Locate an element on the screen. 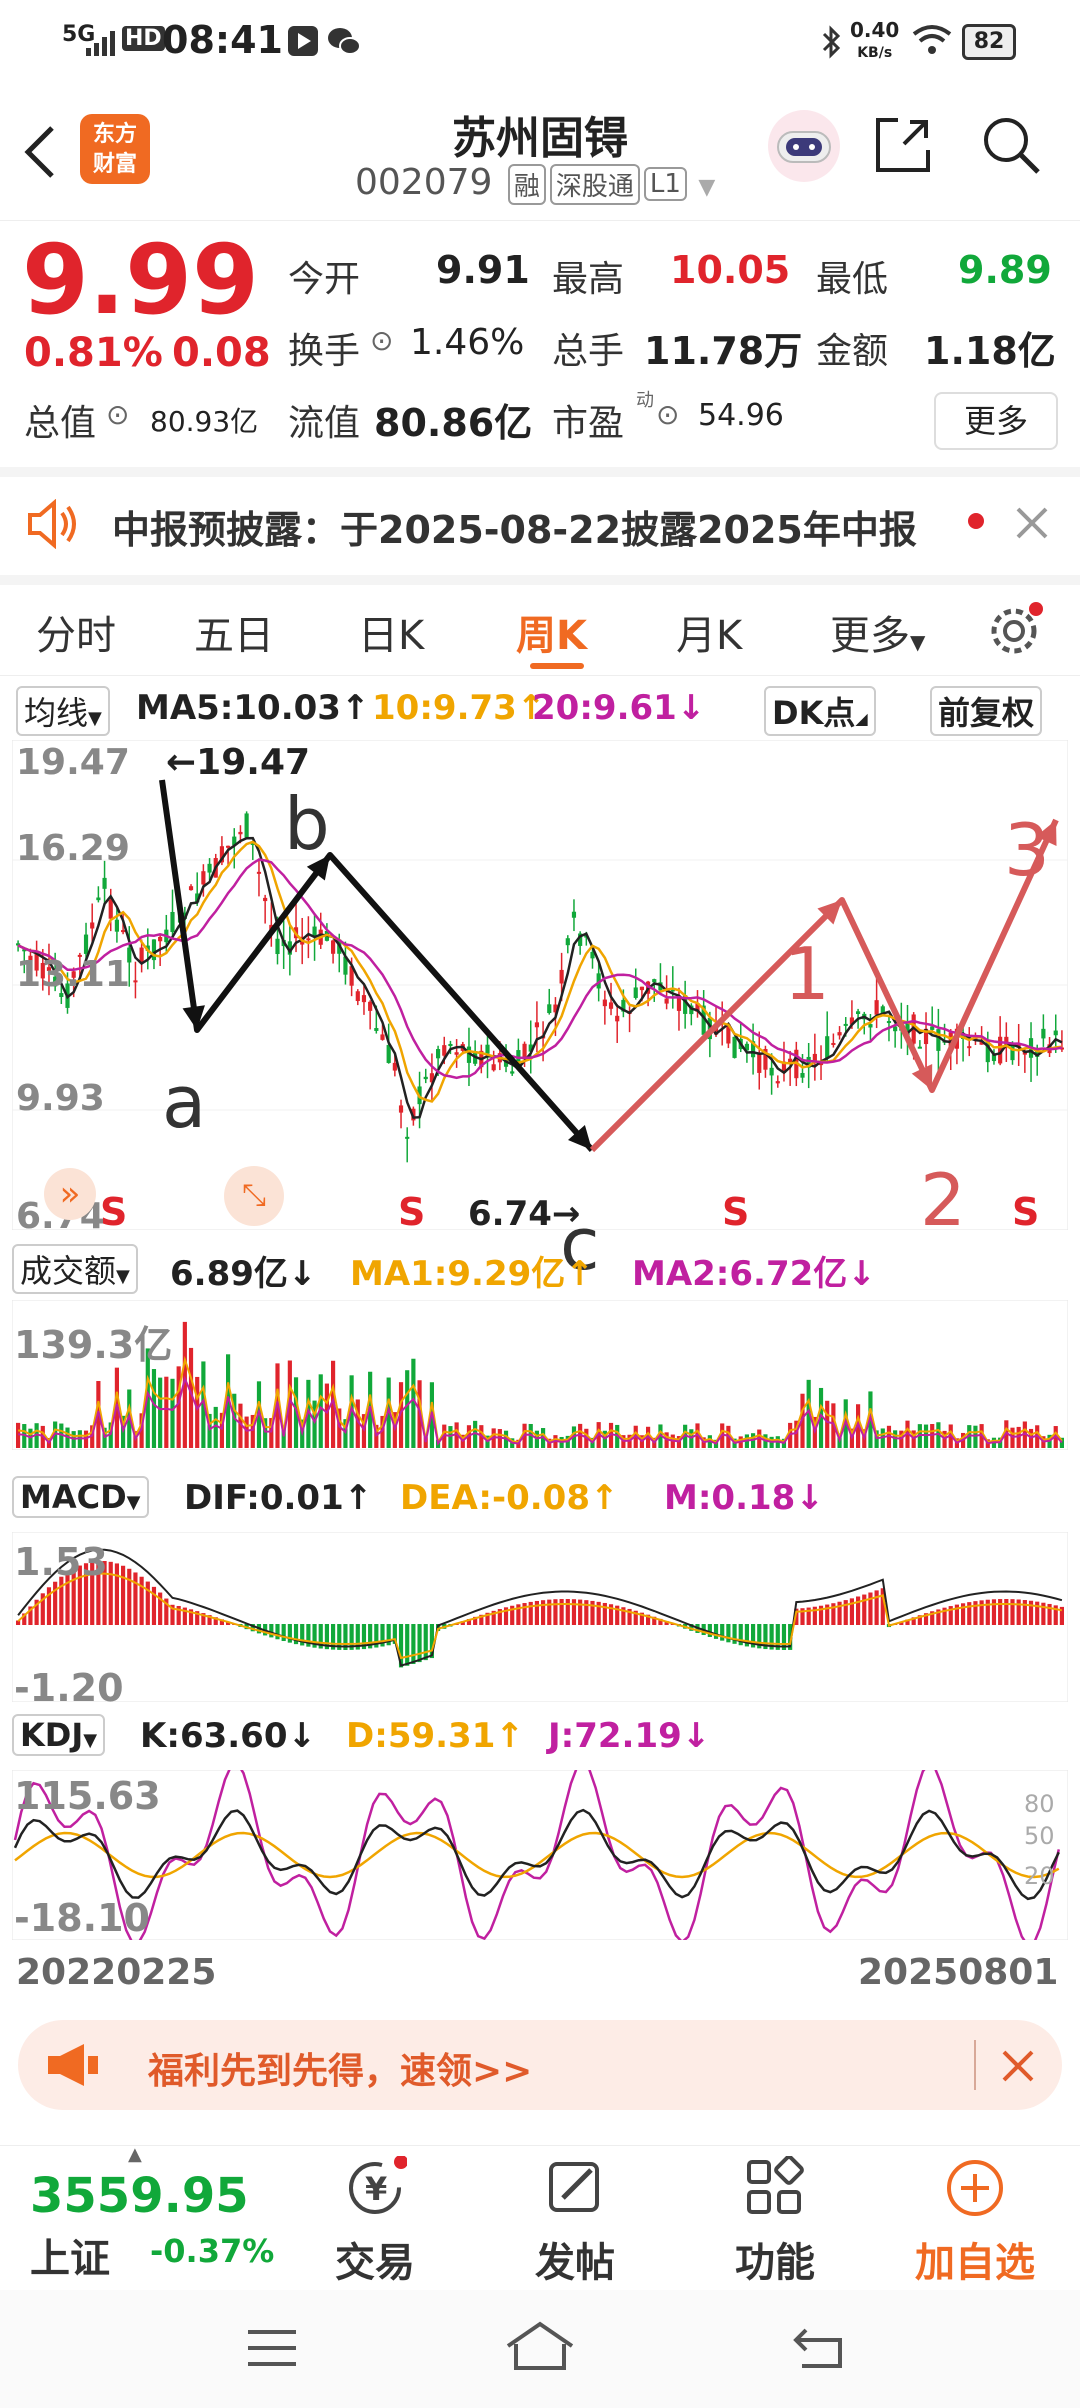 This screenshot has width=1080, height=2408. search-icon is located at coordinates (1012, 146).